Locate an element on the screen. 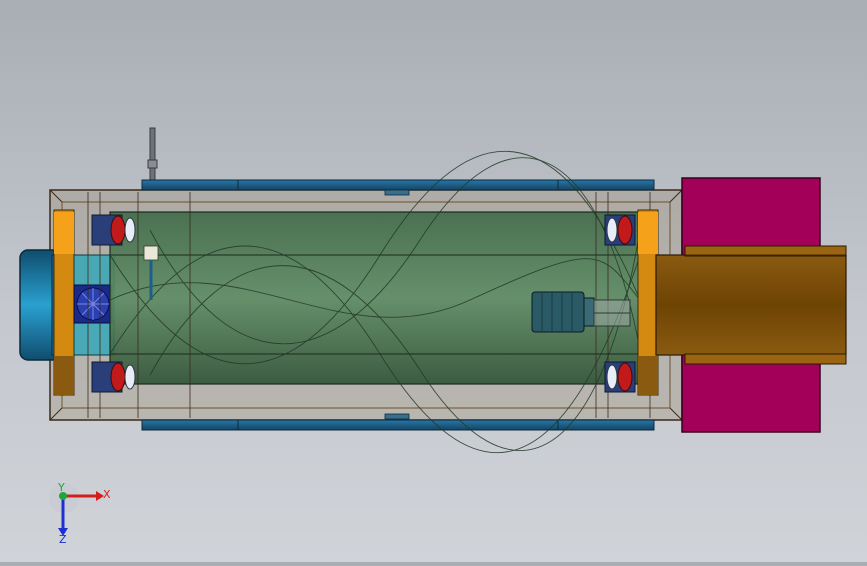 The width and height of the screenshot is (867, 566). sensor-rod is located at coordinates (152, 155).